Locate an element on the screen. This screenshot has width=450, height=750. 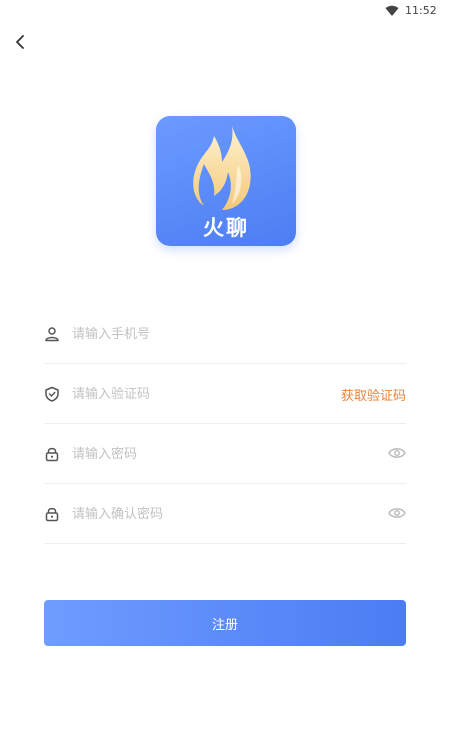
confirm-password-row is located at coordinates (225, 514).